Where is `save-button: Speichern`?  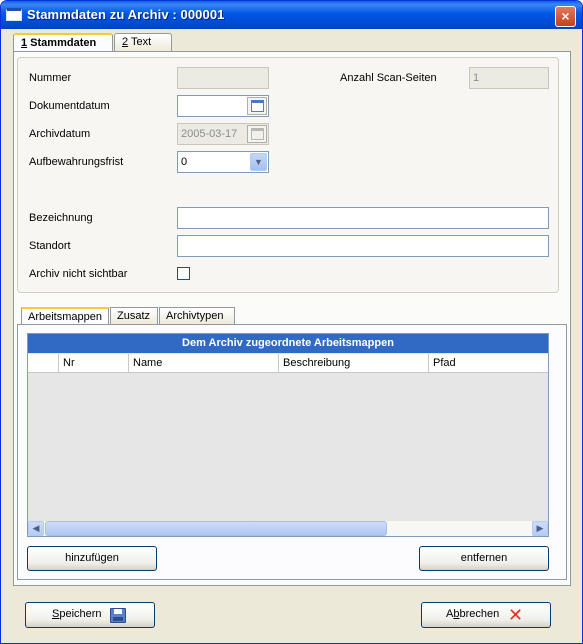 save-button: Speichern is located at coordinates (90, 615).